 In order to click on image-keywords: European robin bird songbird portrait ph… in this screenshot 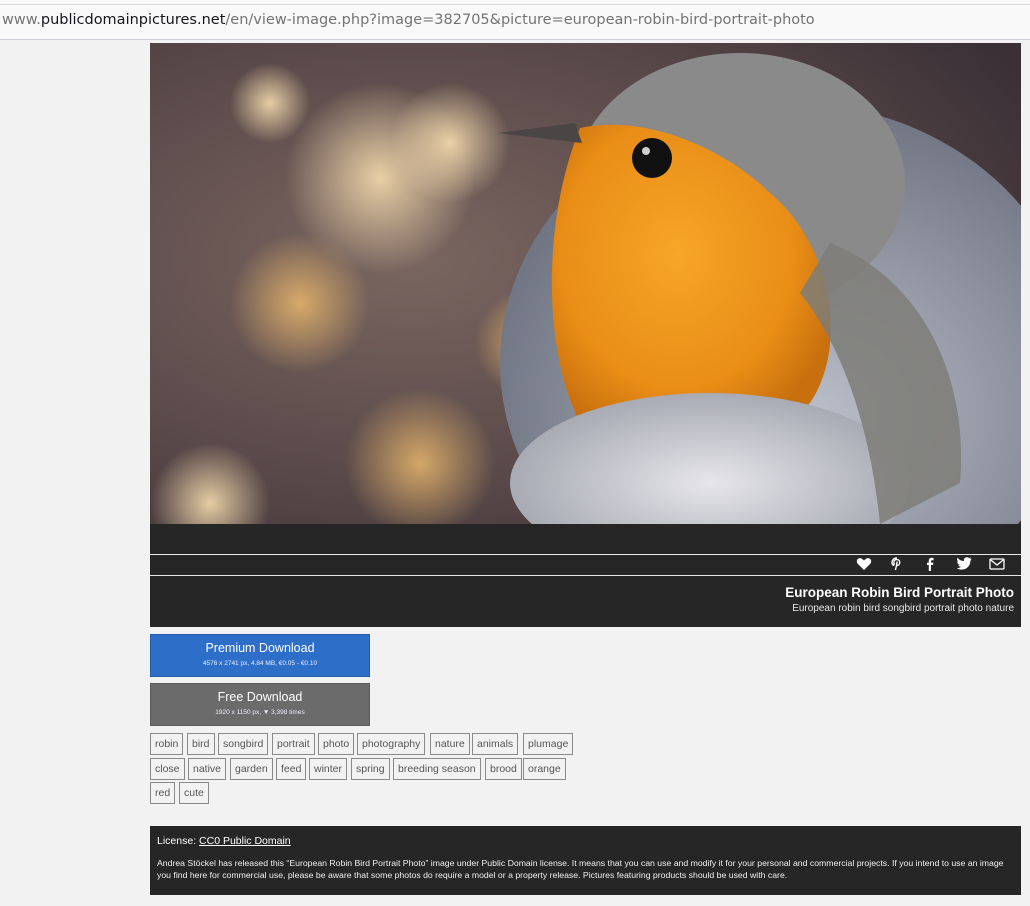, I will do `click(903, 608)`.